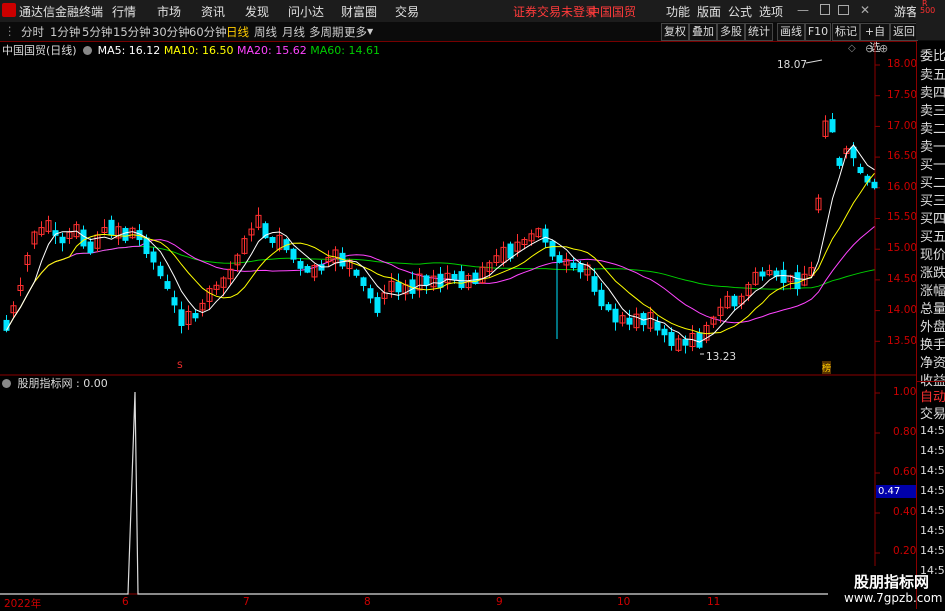 Image resolution: width=945 pixels, height=611 pixels. Describe the element at coordinates (932, 93) in the screenshot. I see `sell4-label: 卖四` at that location.